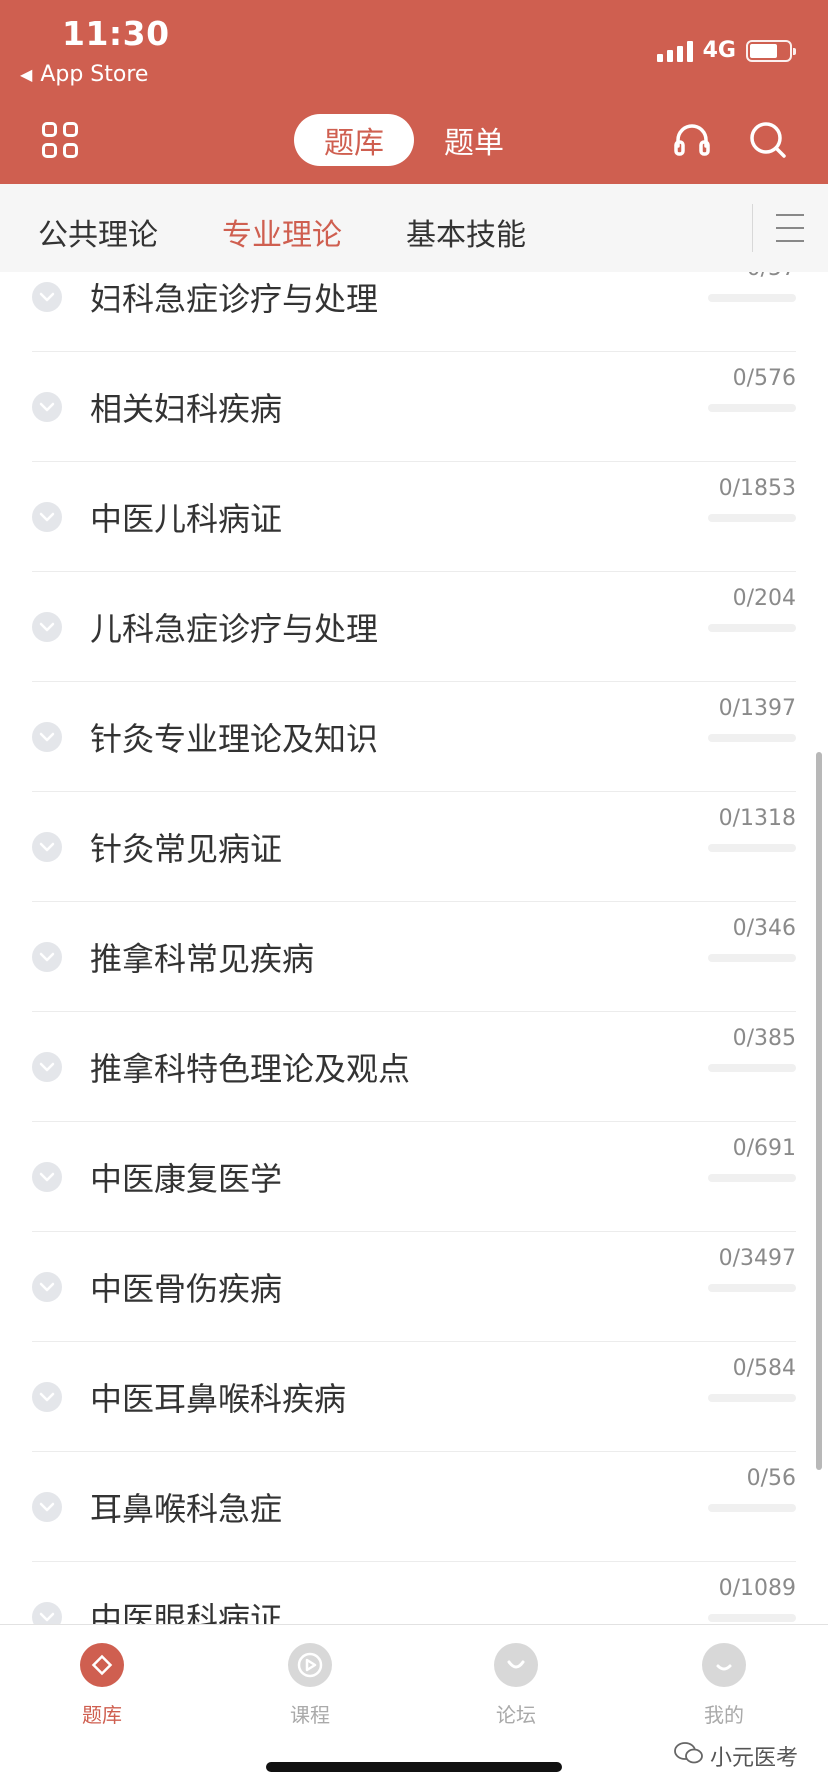 The height and width of the screenshot is (1792, 828). I want to click on nav-forum: 论坛, so click(516, 1685).